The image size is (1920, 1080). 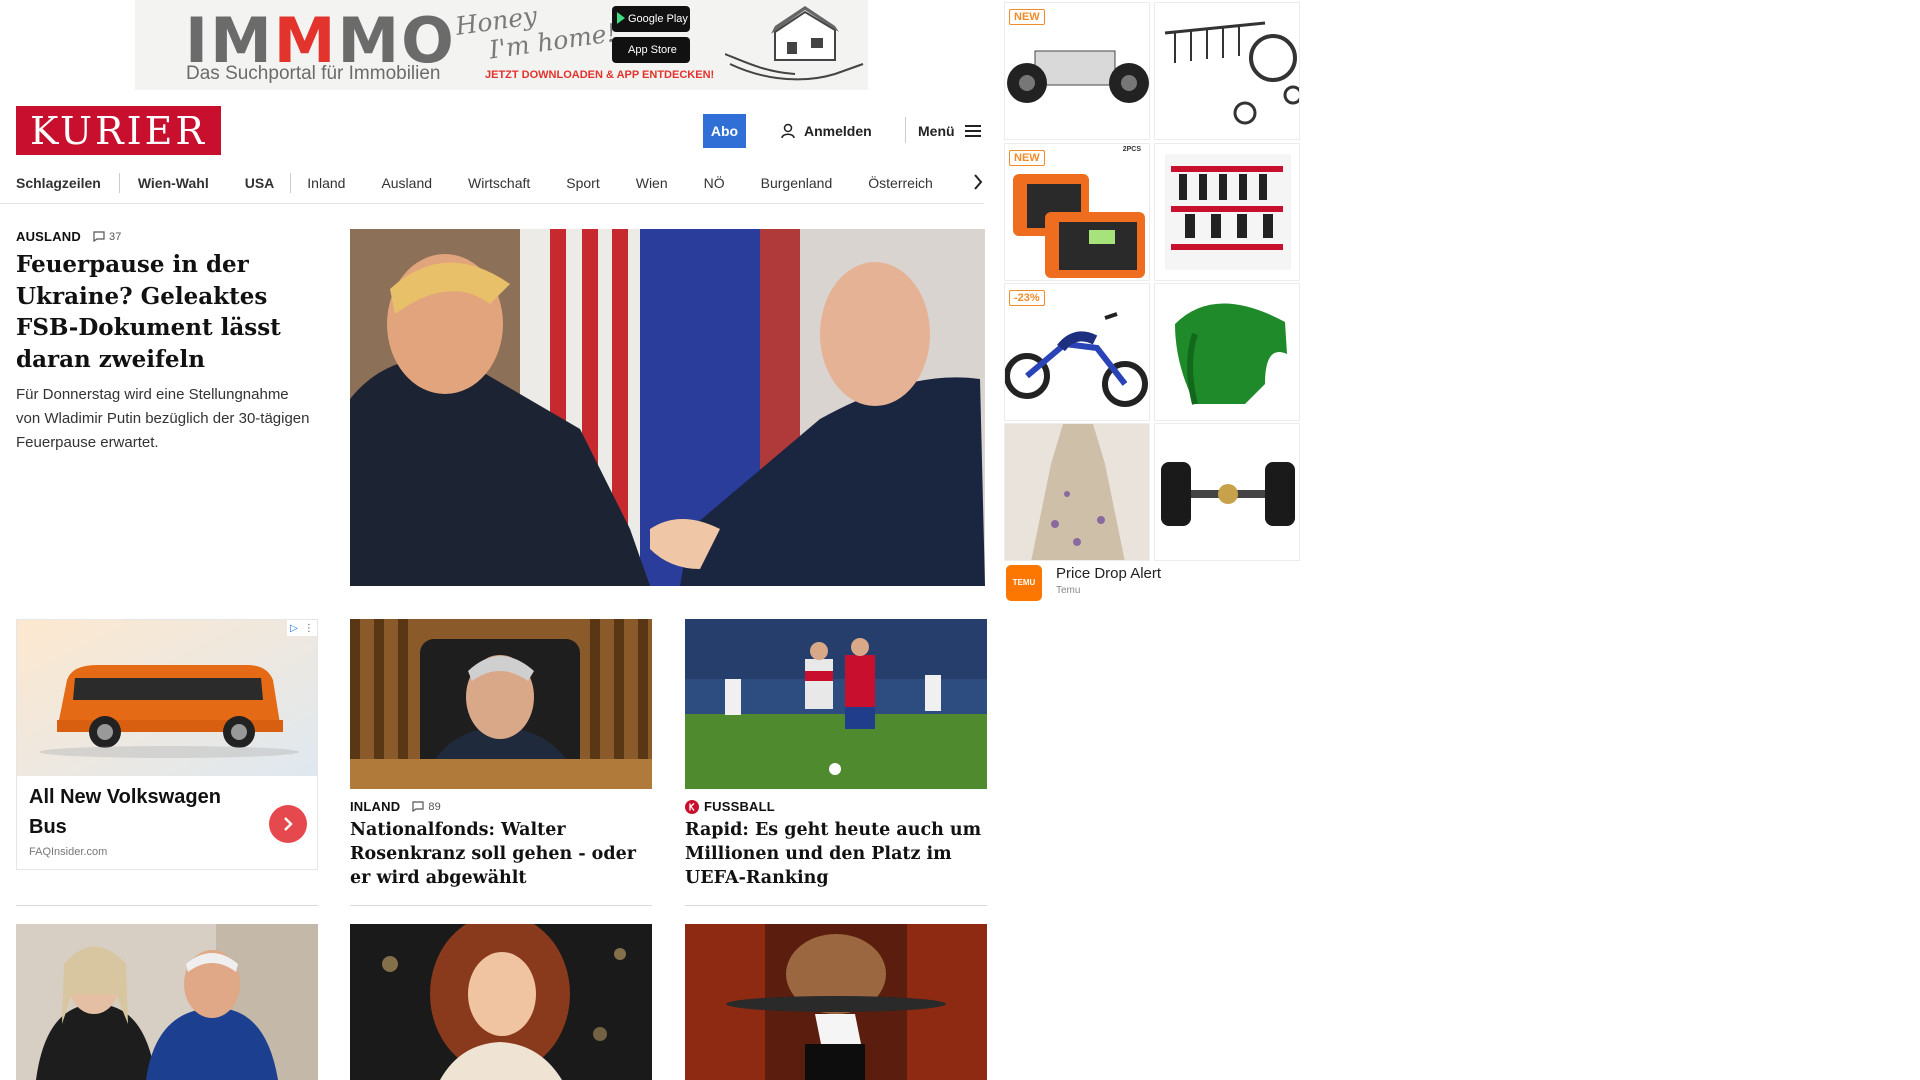 I want to click on hanger-rack-image, so click(x=1231, y=73).